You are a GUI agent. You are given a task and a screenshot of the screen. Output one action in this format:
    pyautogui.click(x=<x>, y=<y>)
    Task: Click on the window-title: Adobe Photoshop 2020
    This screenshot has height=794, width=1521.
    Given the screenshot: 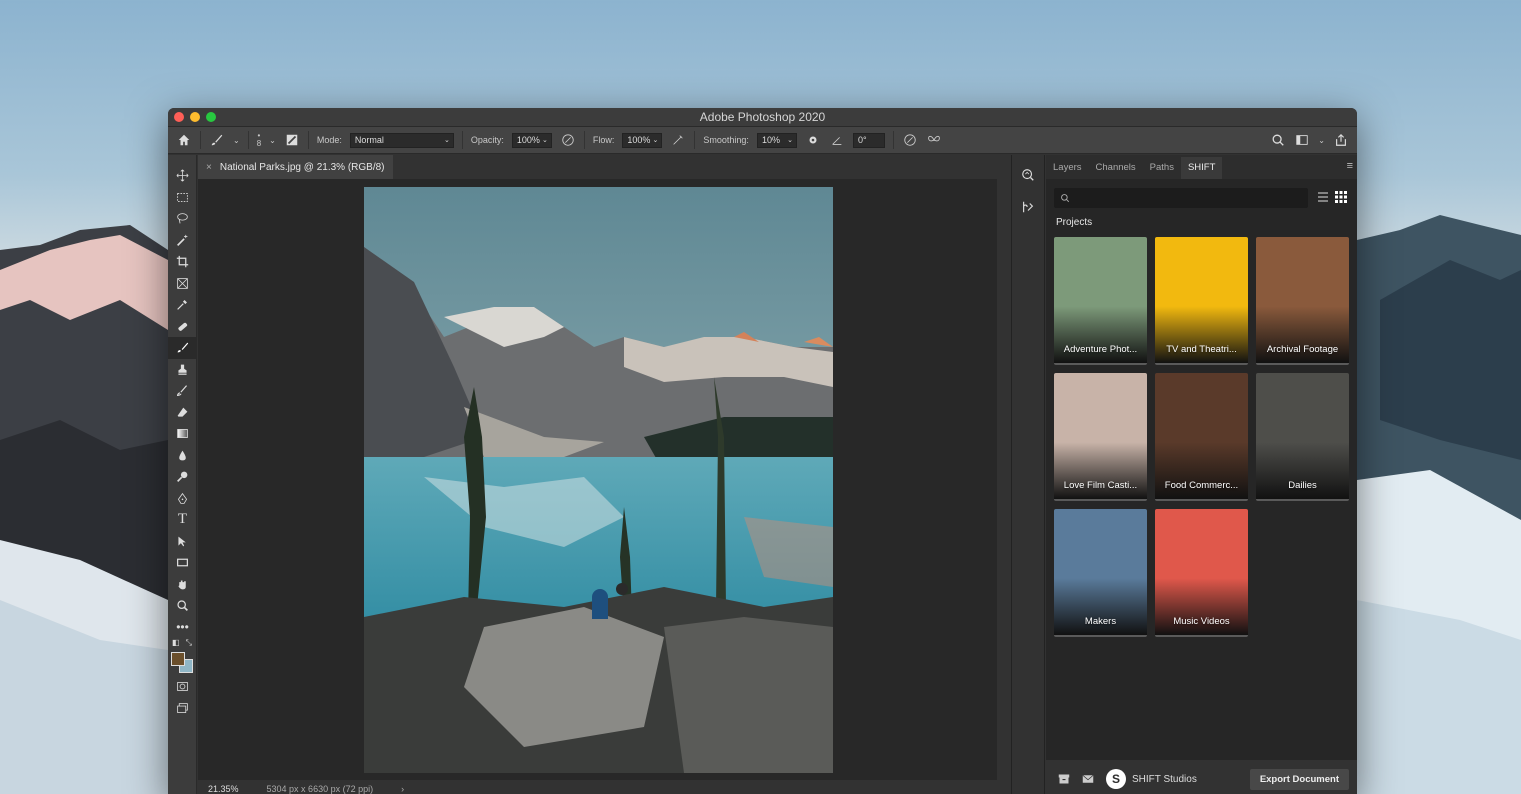 What is the action you would take?
    pyautogui.click(x=762, y=117)
    